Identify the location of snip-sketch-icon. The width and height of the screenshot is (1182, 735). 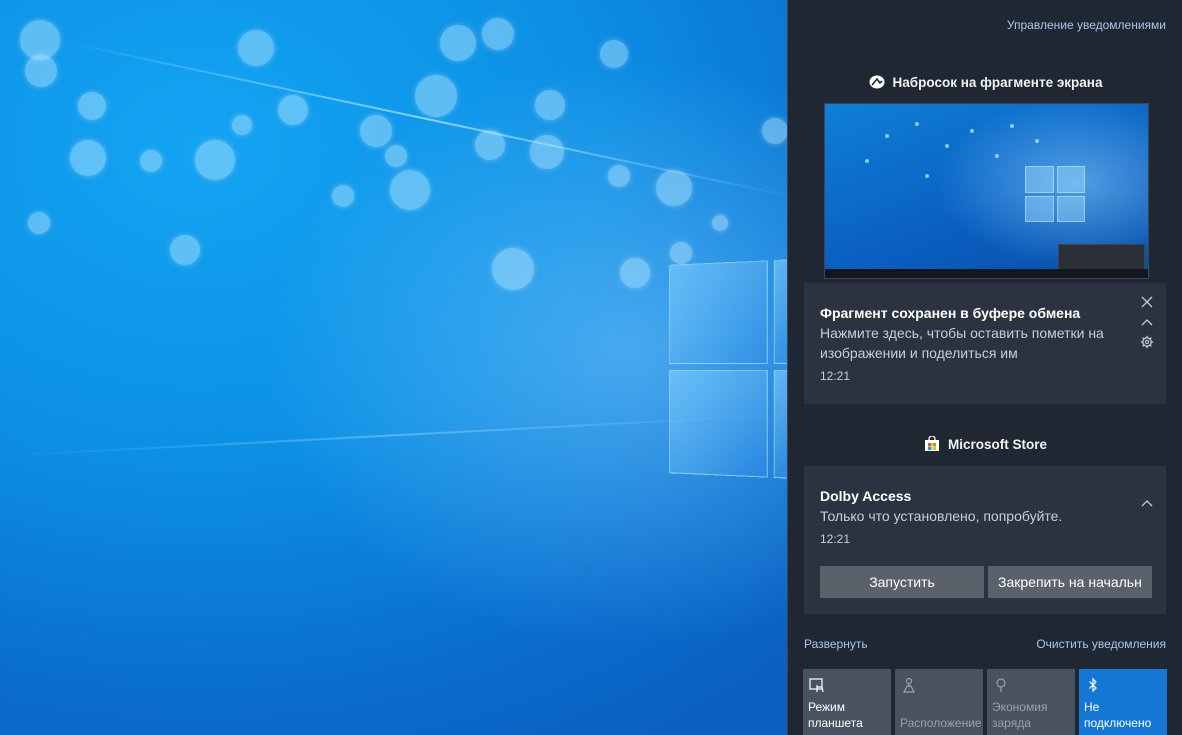
(877, 82).